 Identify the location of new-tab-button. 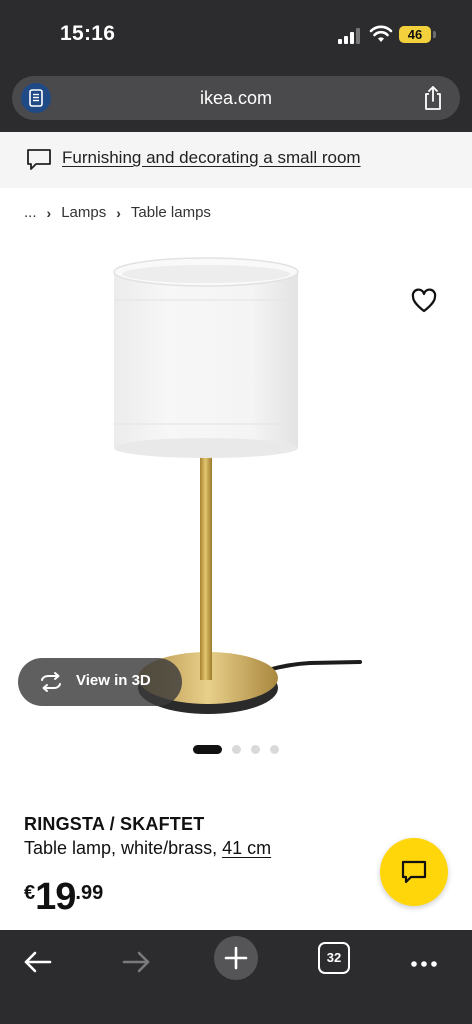
(236, 958).